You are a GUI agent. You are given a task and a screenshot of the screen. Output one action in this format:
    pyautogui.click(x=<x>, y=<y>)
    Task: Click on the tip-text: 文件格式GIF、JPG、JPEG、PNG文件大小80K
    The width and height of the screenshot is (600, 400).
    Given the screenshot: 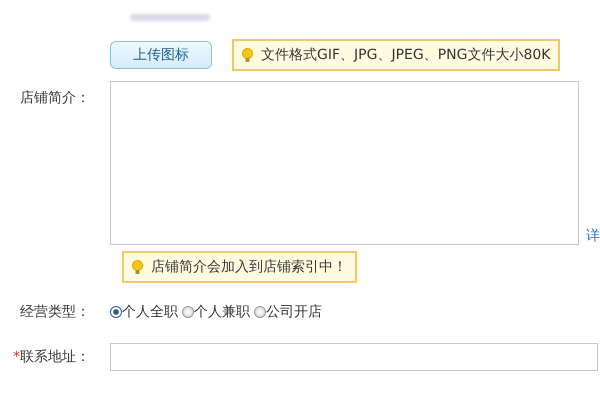 What is the action you would take?
    pyautogui.click(x=405, y=55)
    